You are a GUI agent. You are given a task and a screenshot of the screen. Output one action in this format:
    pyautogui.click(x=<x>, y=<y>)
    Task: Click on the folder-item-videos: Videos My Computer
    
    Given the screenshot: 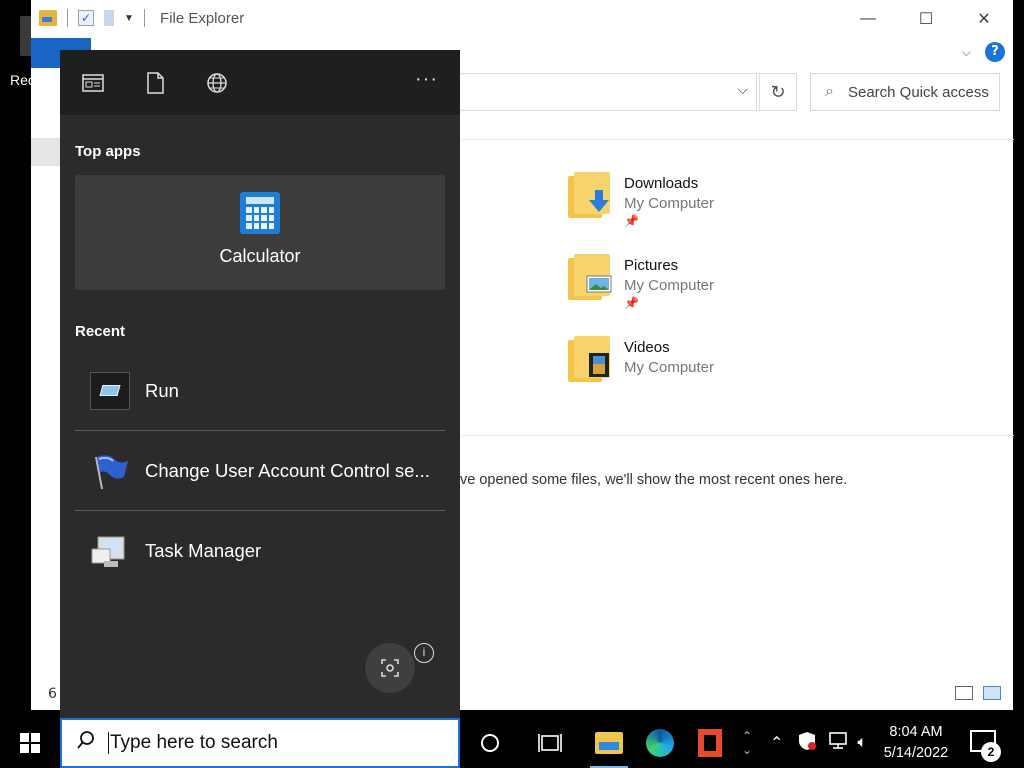 What is the action you would take?
    pyautogui.click(x=641, y=359)
    